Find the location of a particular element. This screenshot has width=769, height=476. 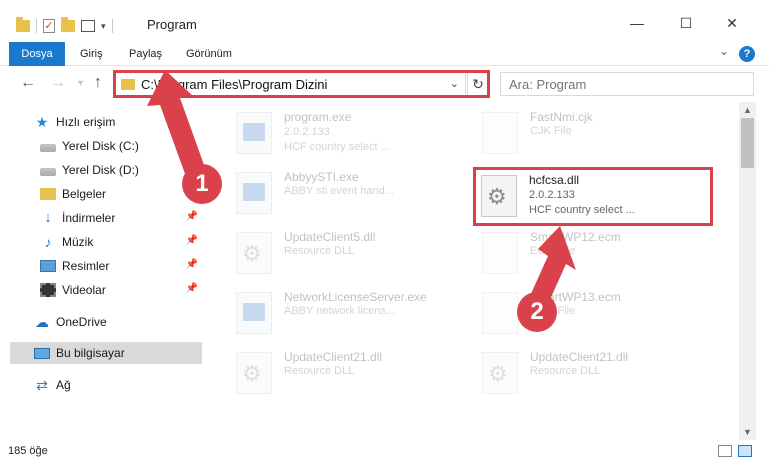

sidebar-item-downloads: ↓ İndirmeler 📌 is located at coordinates (121, 218).